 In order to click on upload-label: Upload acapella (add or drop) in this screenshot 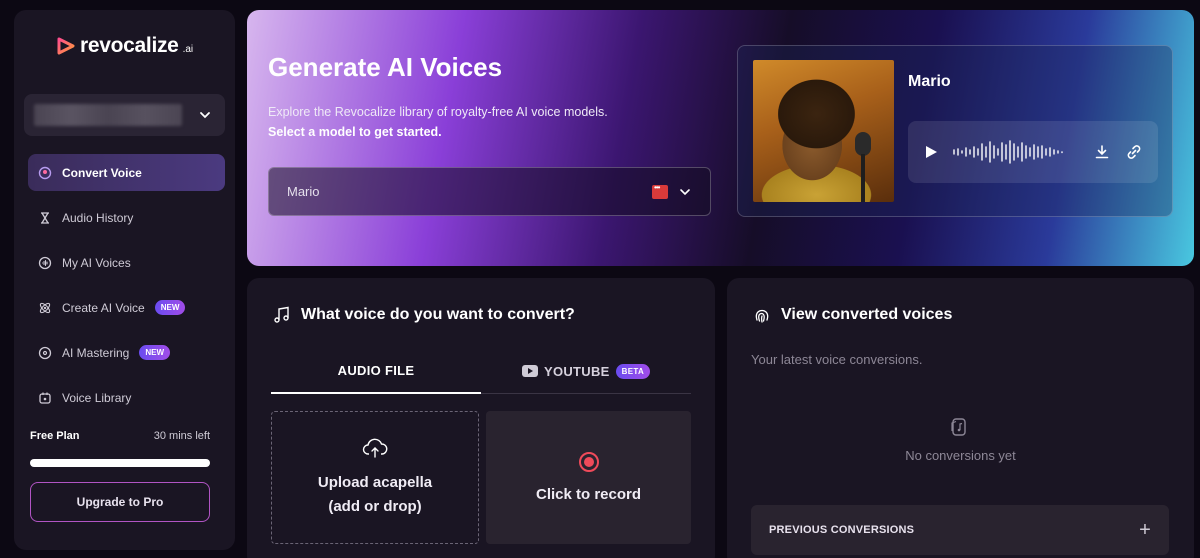, I will do `click(375, 494)`.